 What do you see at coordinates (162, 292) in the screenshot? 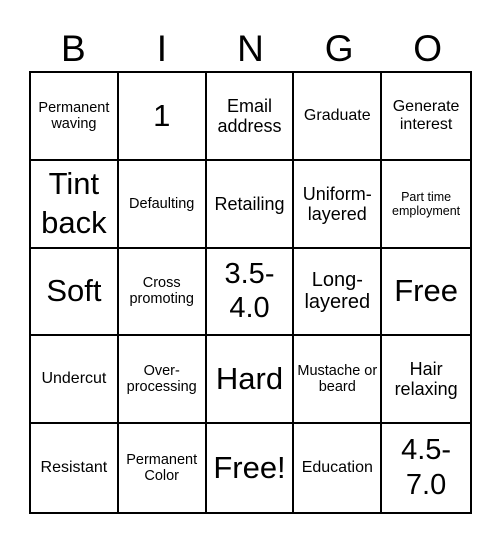
I see `bingo-cell: Cross promoting` at bounding box center [162, 292].